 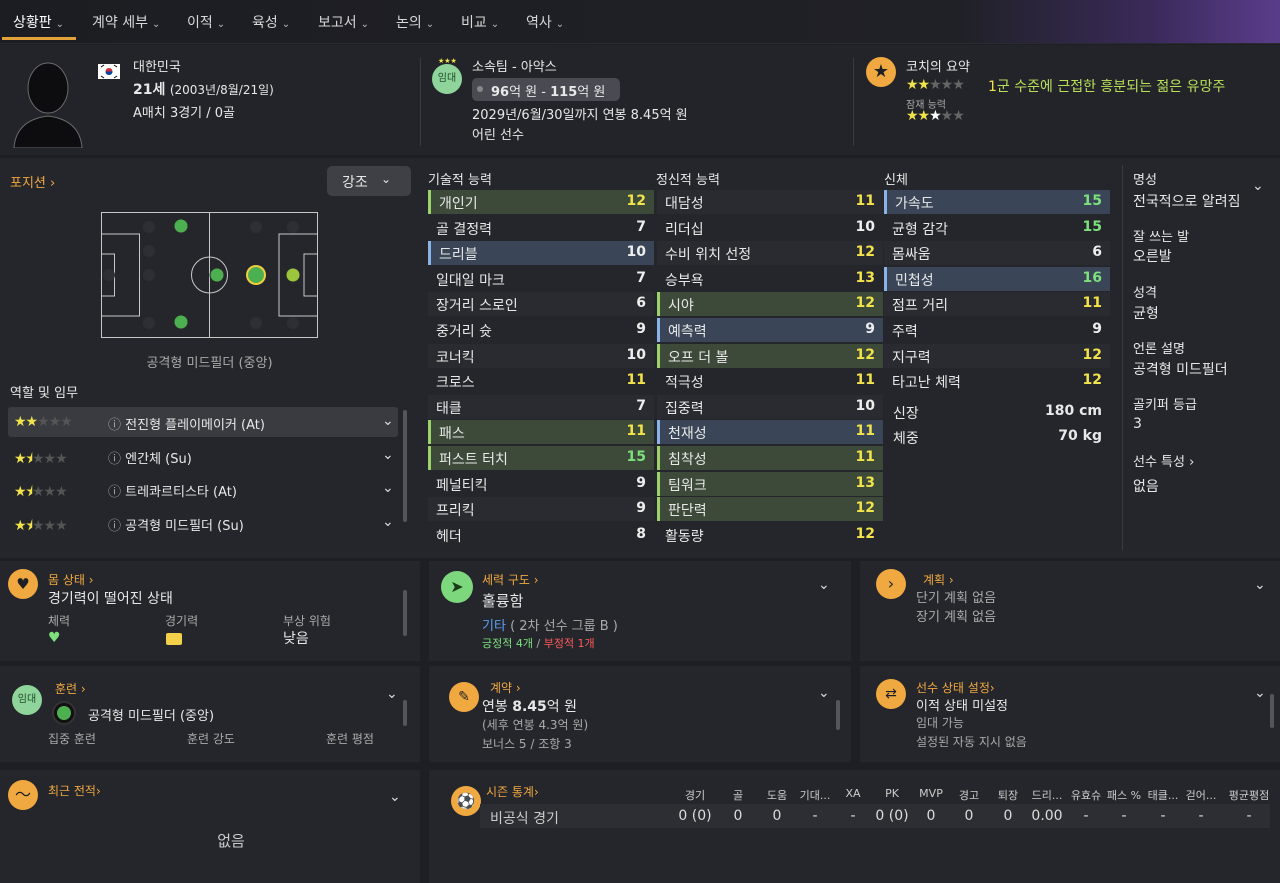 What do you see at coordinates (969, 795) in the screenshot?
I see `stats-column-header: 경고` at bounding box center [969, 795].